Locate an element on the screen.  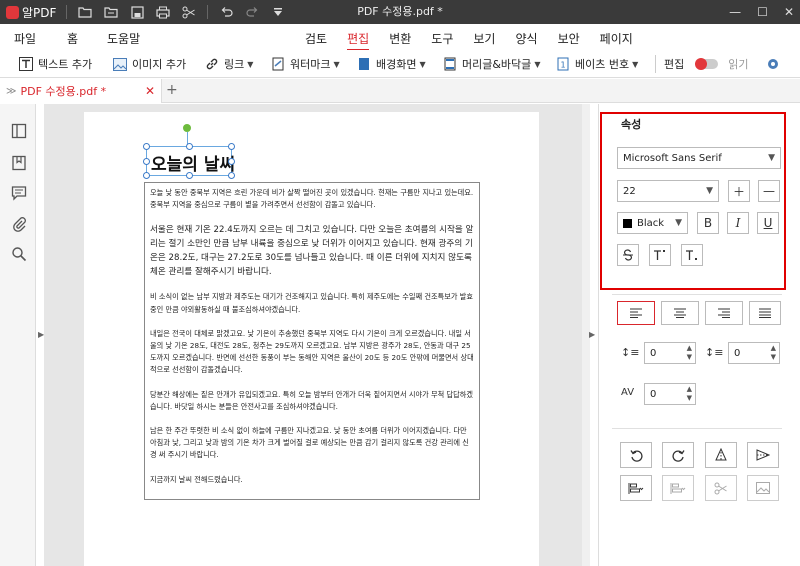
menu-tools: 도구 is located at coordinates (442, 40).